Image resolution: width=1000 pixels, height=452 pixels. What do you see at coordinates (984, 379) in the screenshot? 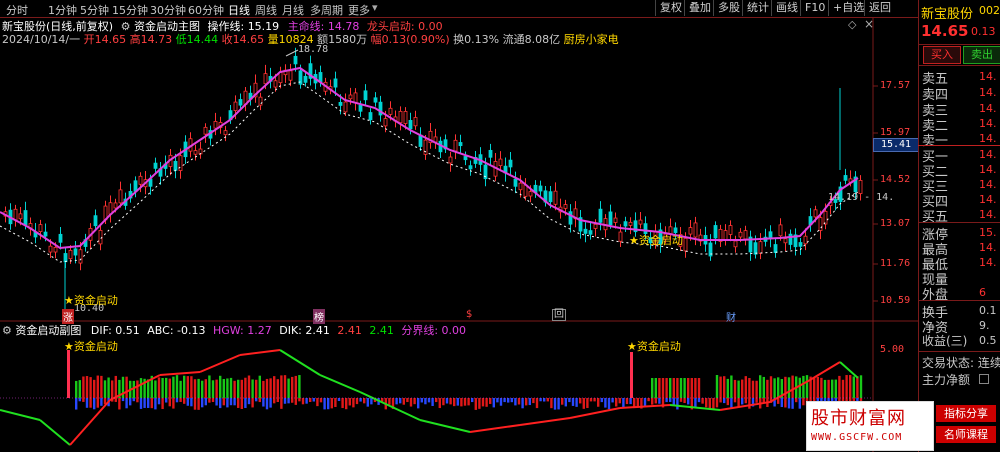
I see `main-net-toggle-icon` at bounding box center [984, 379].